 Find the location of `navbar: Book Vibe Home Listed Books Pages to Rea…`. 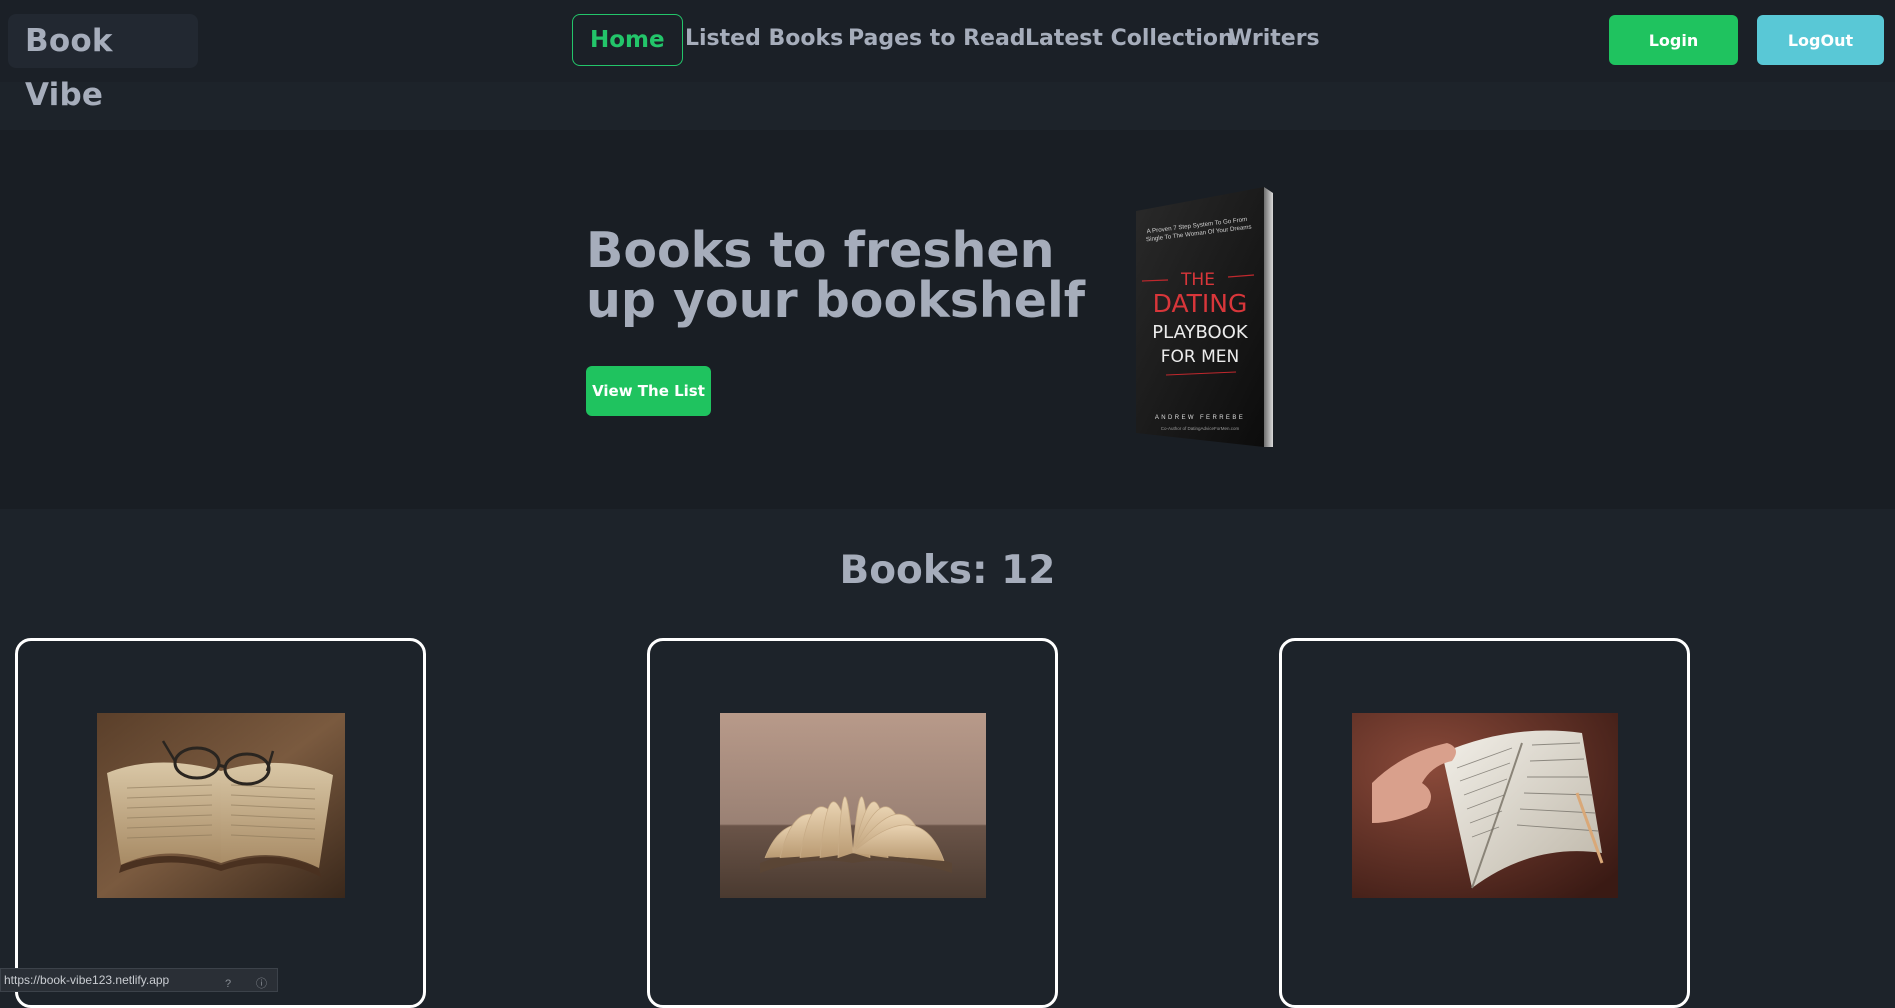

navbar: Book Vibe Home Listed Books Pages to Rea… is located at coordinates (947, 56).